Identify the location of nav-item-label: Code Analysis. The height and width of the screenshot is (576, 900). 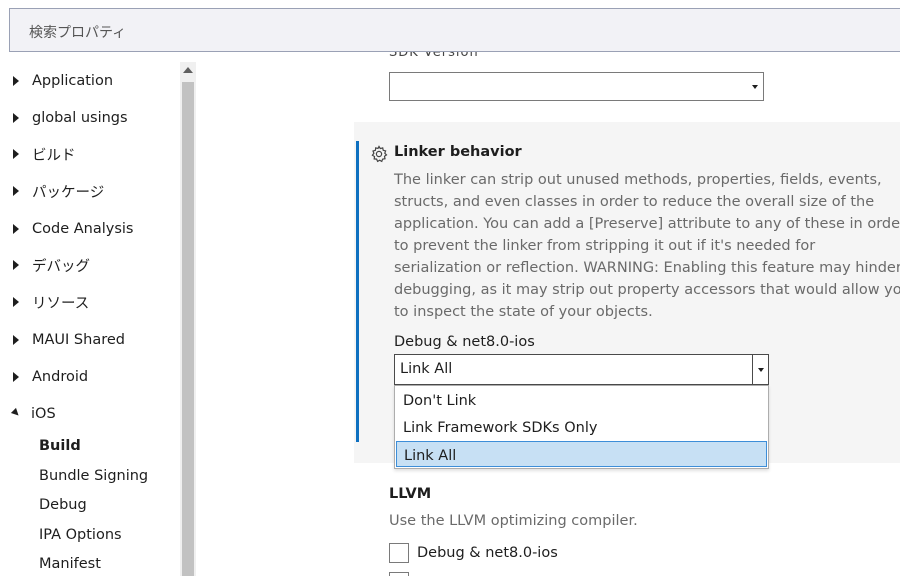
(83, 229).